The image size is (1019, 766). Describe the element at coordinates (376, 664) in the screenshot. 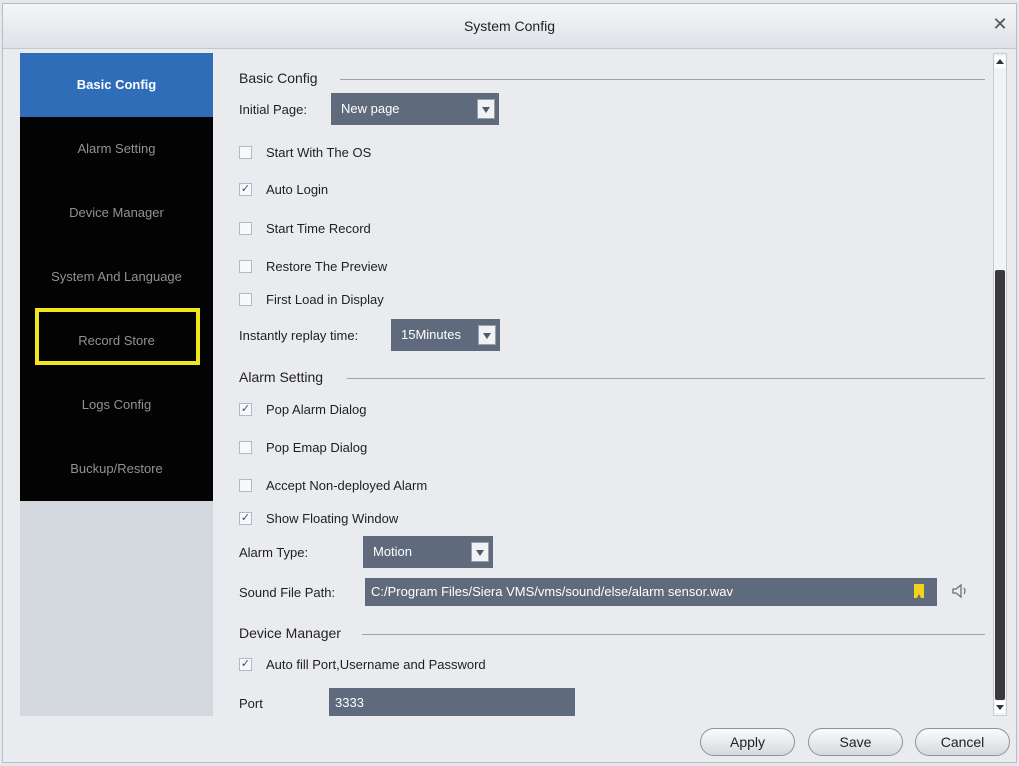

I see `auto-fill-label: Auto fill Port,Username and Password` at that location.